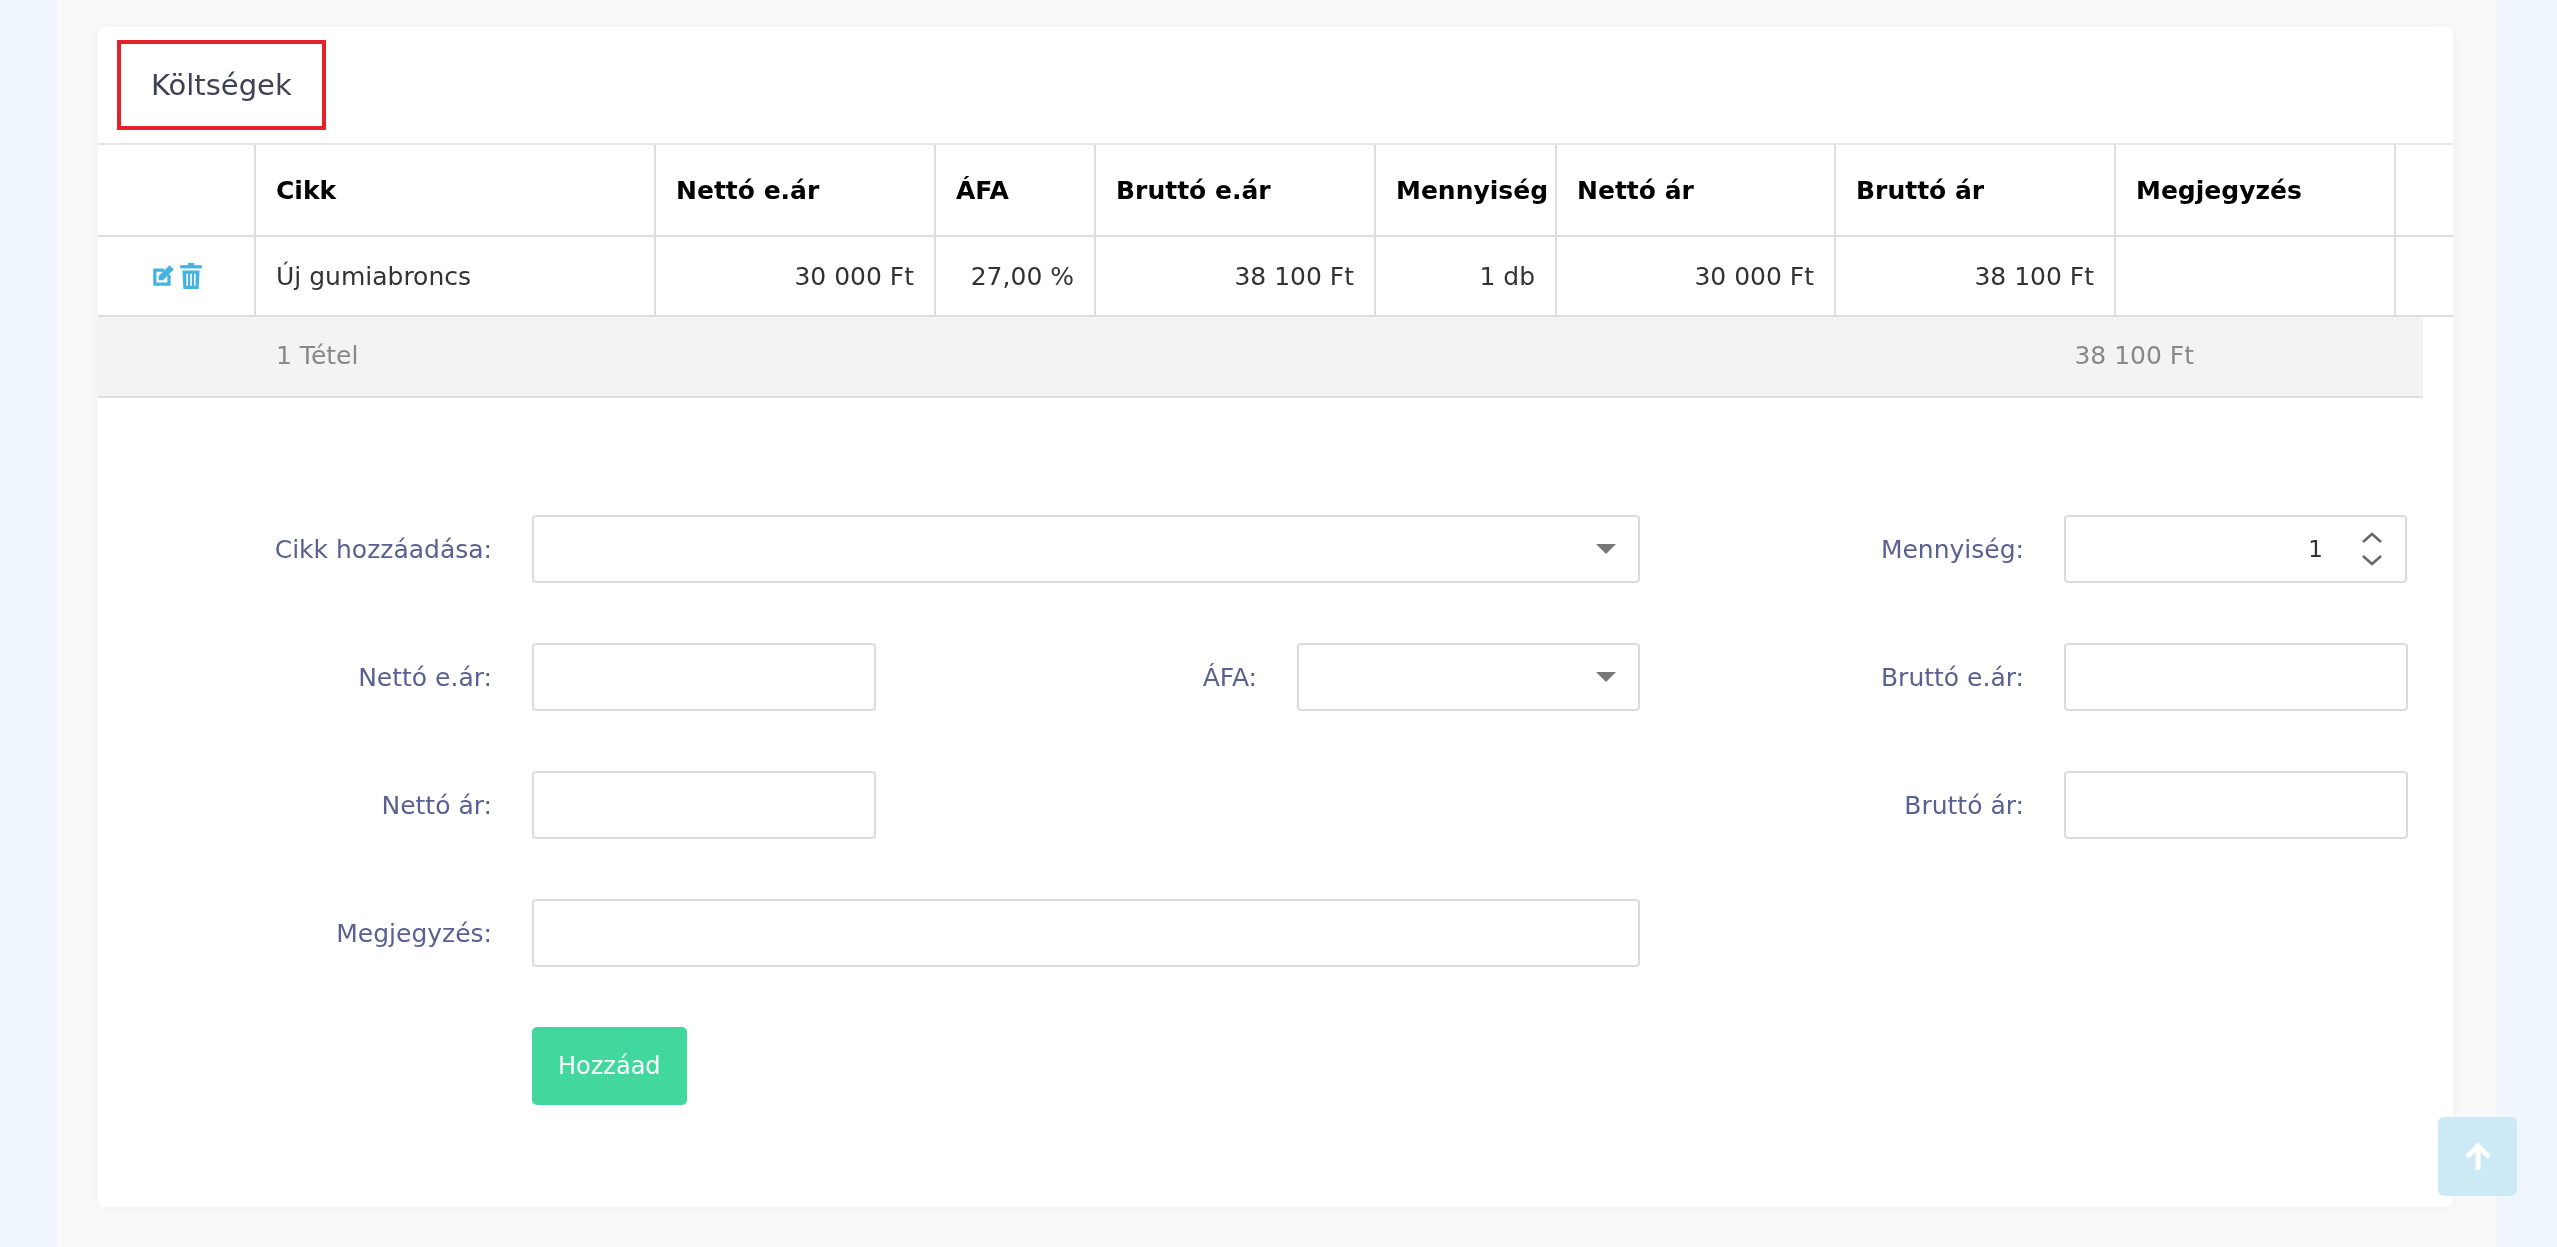 The width and height of the screenshot is (2557, 1247). What do you see at coordinates (1016, 190) in the screenshot?
I see `column-header: ÁFA` at bounding box center [1016, 190].